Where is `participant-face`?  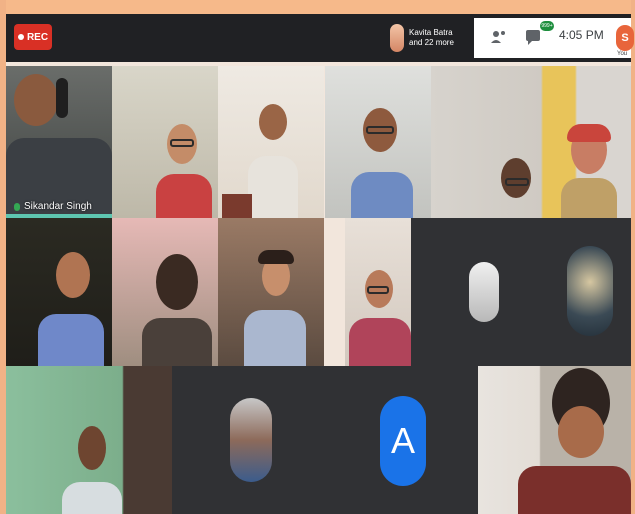
participant-face is located at coordinates (581, 432).